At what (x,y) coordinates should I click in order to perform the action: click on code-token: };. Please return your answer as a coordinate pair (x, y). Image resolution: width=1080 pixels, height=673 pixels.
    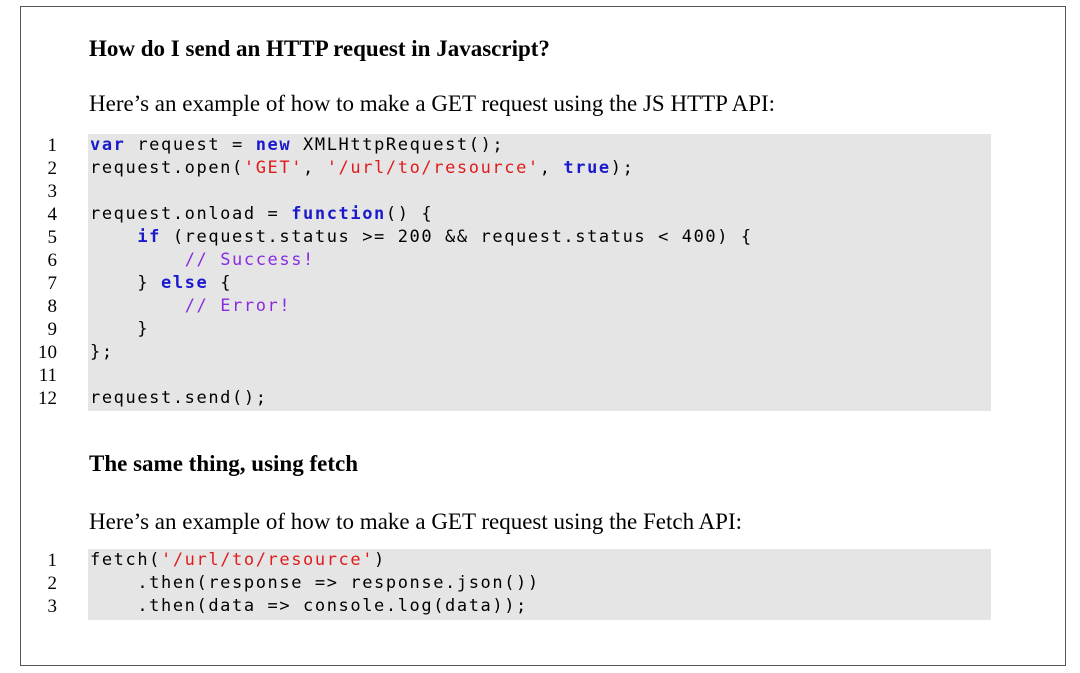
    Looking at the image, I should click on (102, 352).